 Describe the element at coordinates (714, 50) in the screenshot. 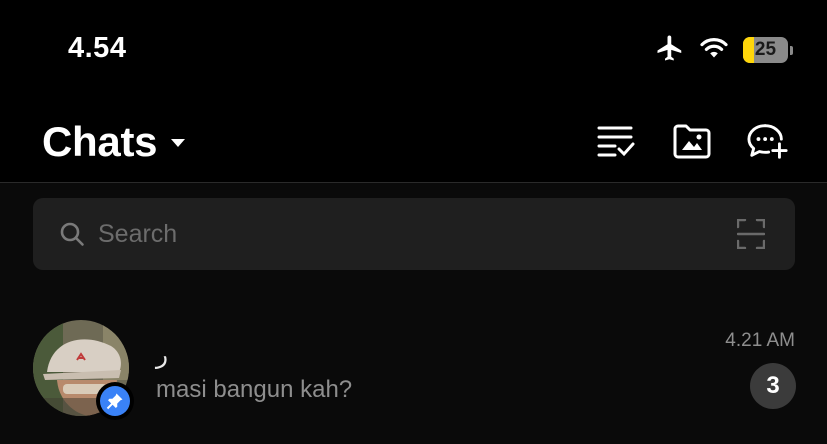

I see `wifi-icon` at that location.